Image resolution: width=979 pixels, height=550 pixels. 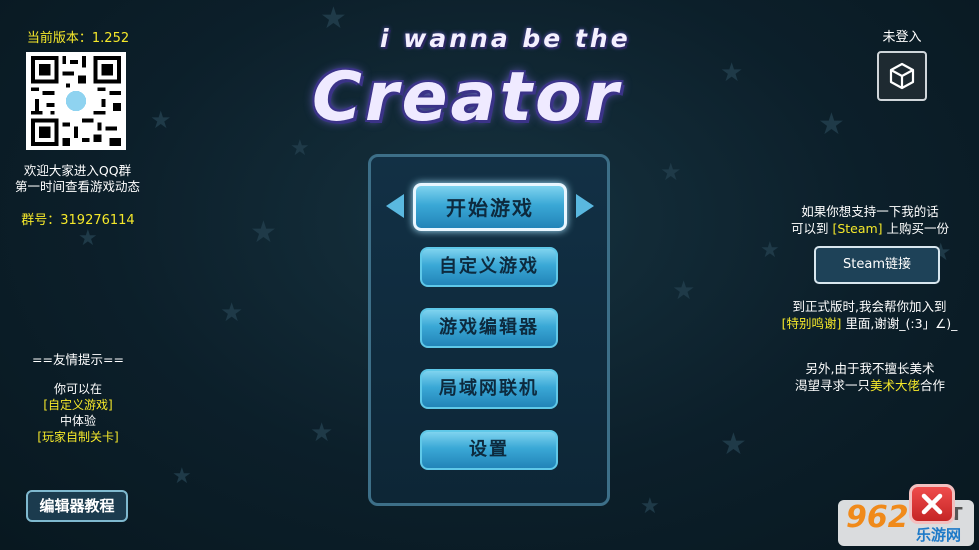 What do you see at coordinates (870, 211) in the screenshot?
I see `support-line: 如果你想支持一下我的话` at bounding box center [870, 211].